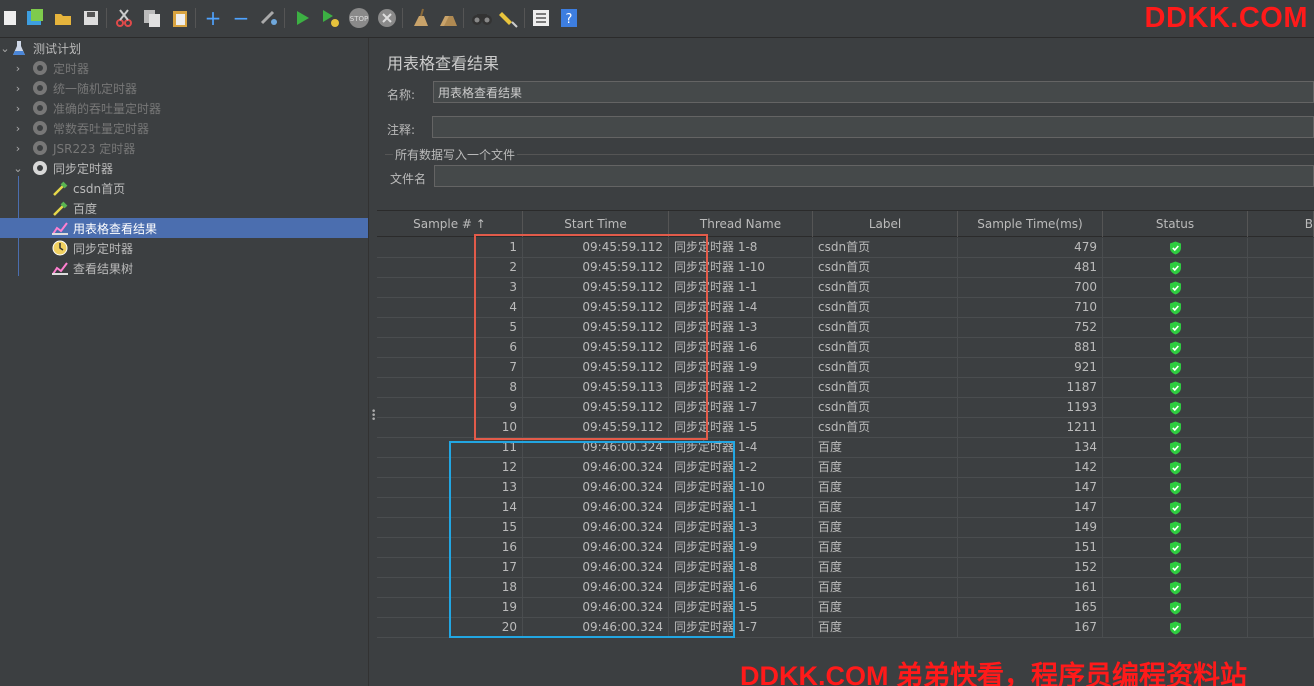  I want to click on table-row: 17 09:46:00.324 同步定时器 1-8 百度 152, so click(845, 568).